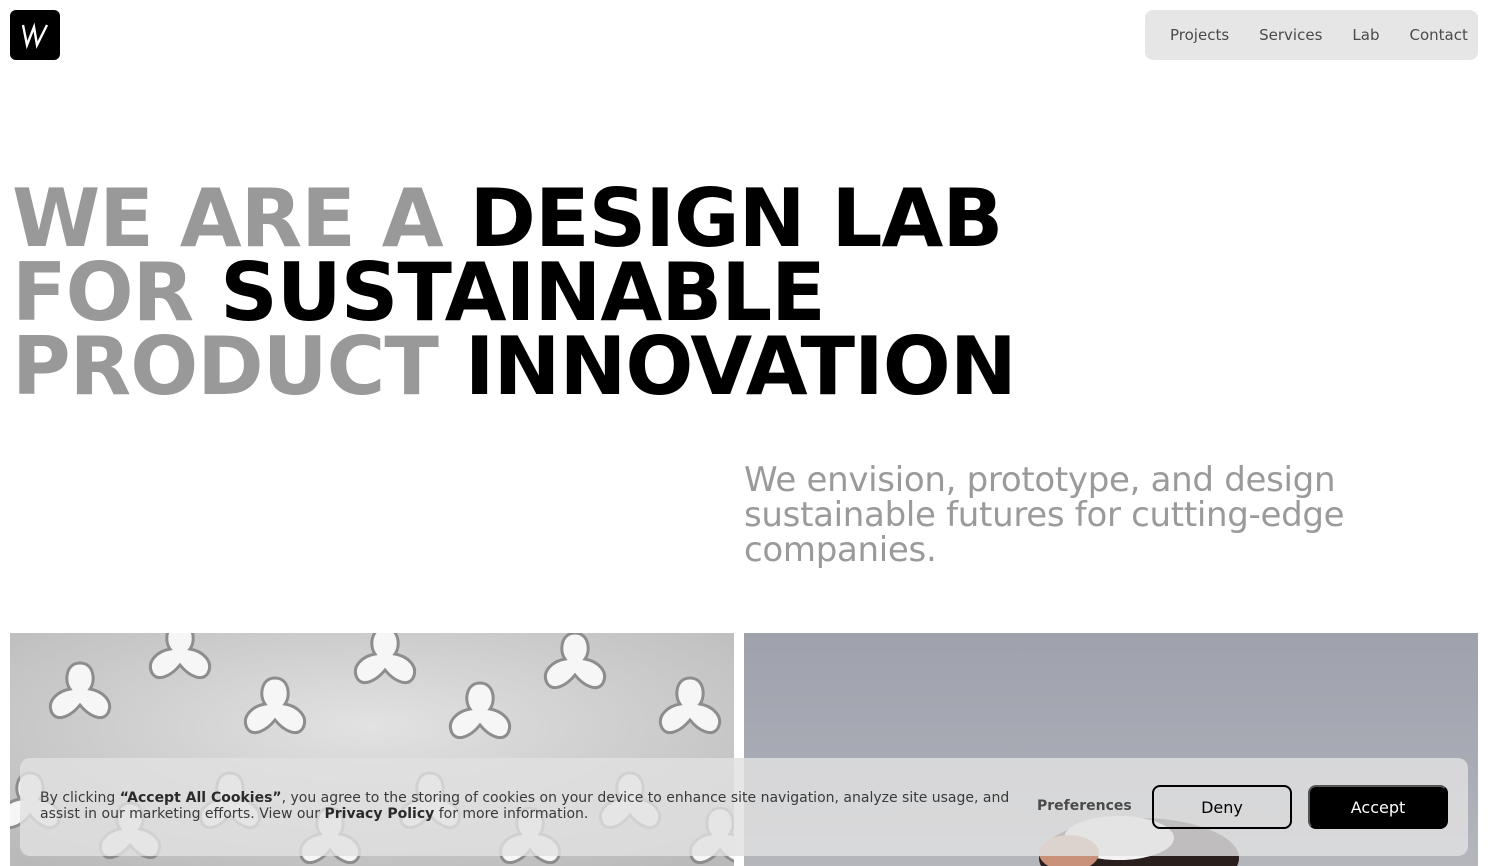 The width and height of the screenshot is (1500, 866). I want to click on top-nav: Projects Services Lab Contact, so click(1311, 35).